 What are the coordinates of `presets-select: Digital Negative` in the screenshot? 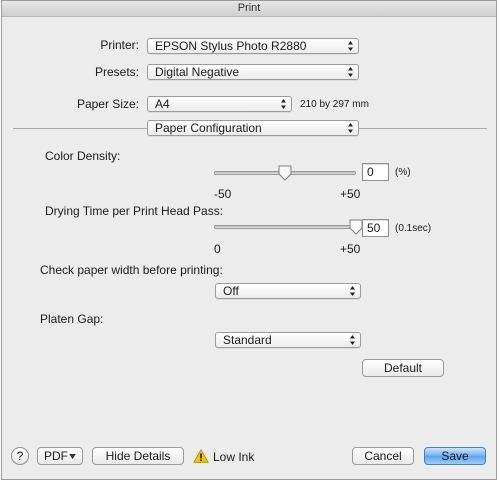 It's located at (253, 72).